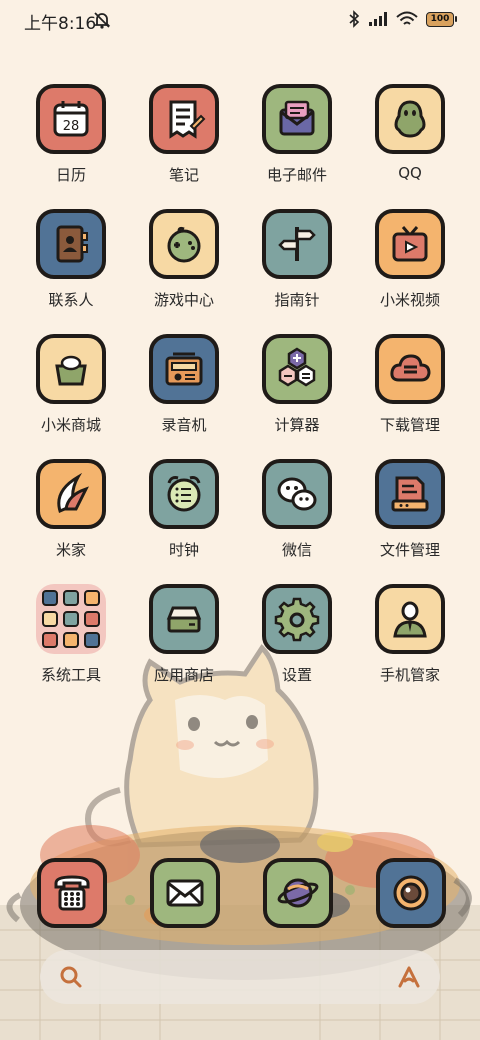  I want to click on app-notes: 笔记, so click(184, 134).